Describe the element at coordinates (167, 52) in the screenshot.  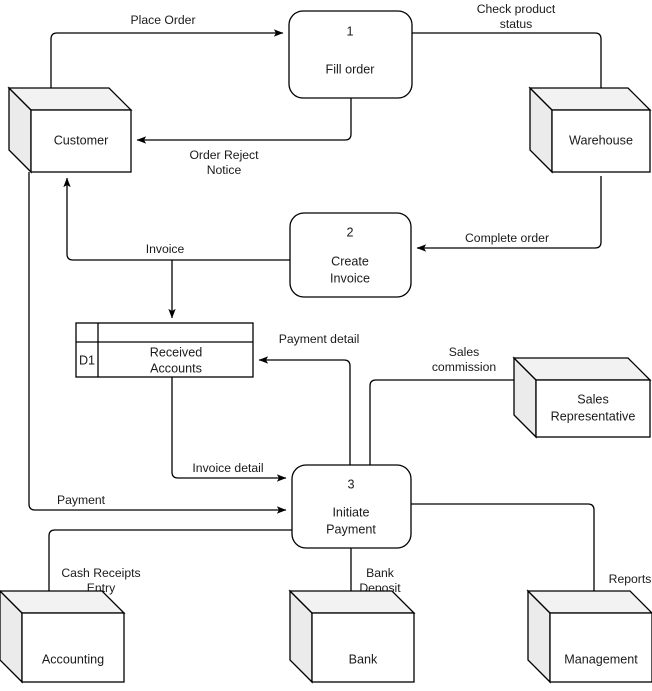
I see `flow-place-order: Place Order` at that location.